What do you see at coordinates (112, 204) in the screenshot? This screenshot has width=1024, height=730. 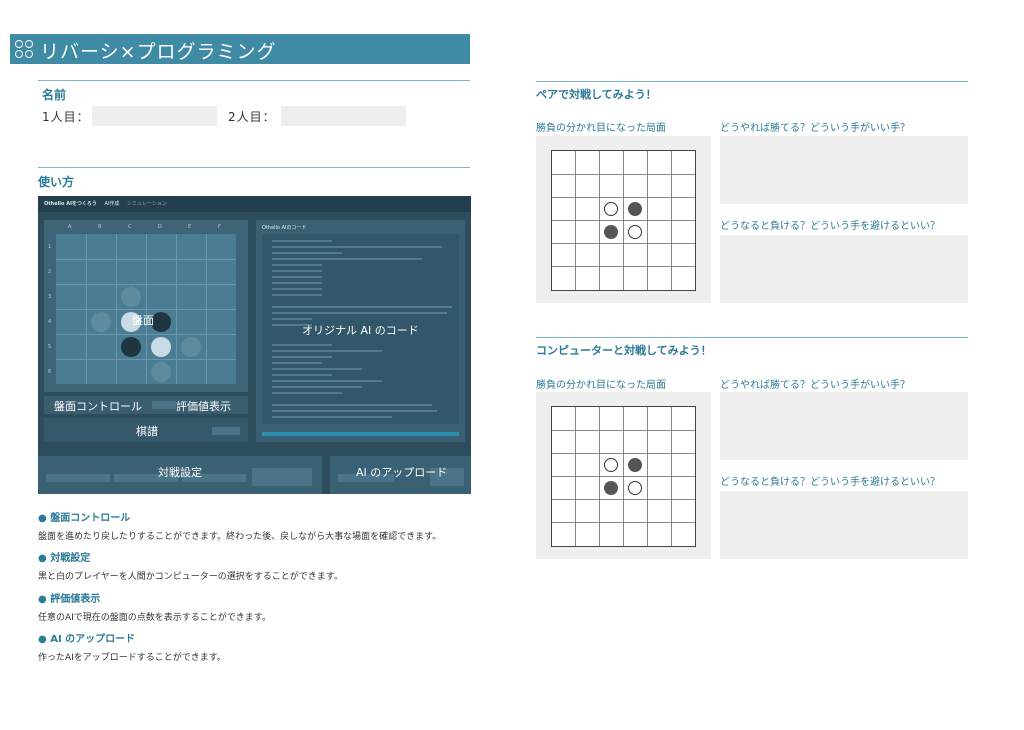 I see `app-tab-create: AI作成` at bounding box center [112, 204].